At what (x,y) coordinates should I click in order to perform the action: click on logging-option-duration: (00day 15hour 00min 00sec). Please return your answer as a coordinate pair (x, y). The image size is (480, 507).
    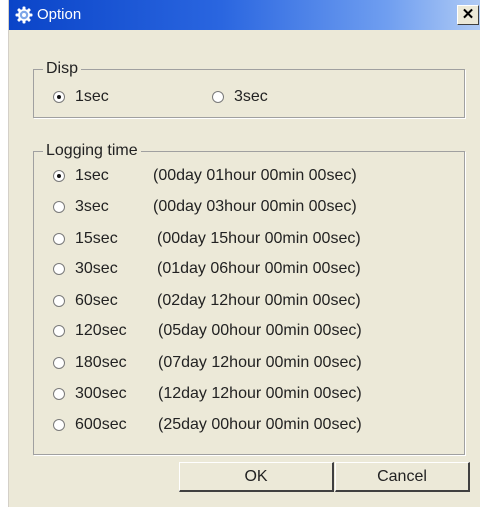
    Looking at the image, I should click on (259, 238).